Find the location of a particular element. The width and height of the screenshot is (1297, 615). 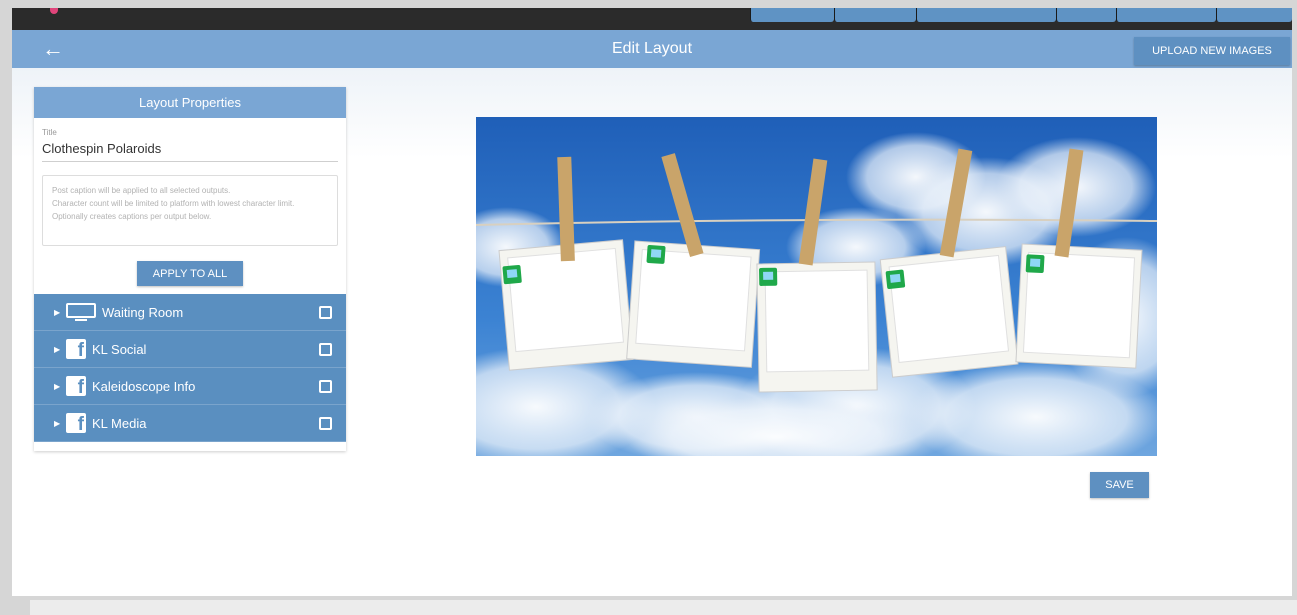

output-row-kl-social: ▶ f KL Social is located at coordinates (190, 349).